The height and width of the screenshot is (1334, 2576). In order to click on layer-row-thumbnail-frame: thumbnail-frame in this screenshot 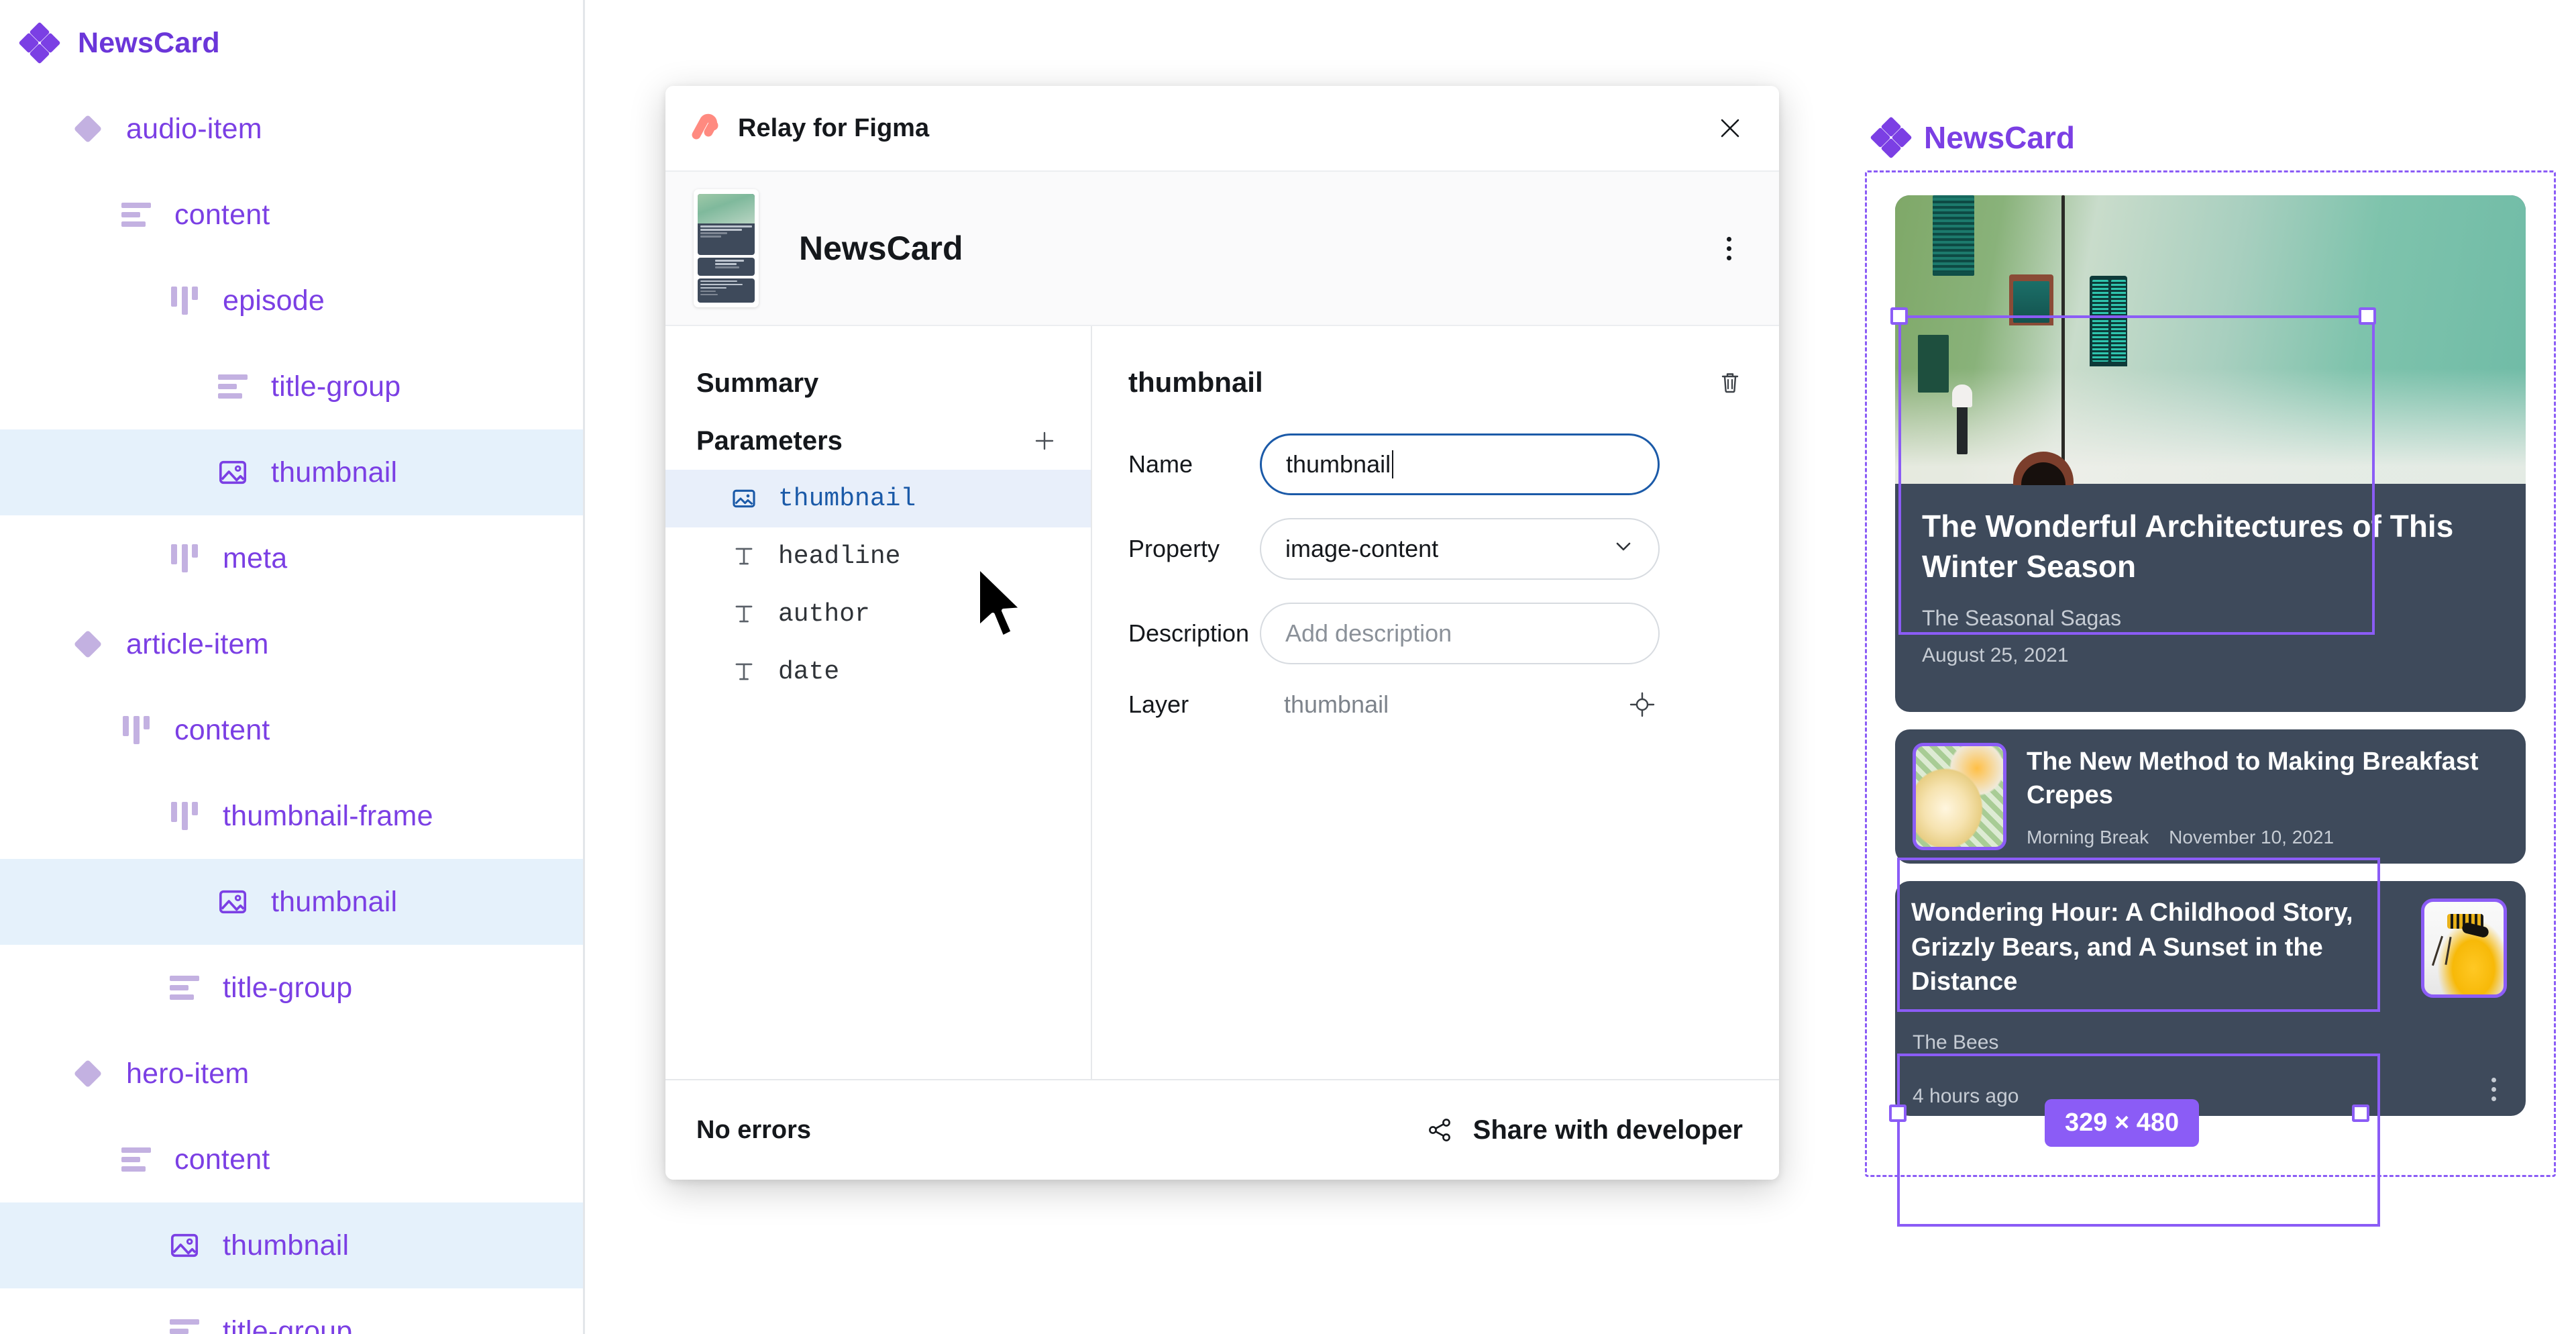, I will do `click(291, 816)`.